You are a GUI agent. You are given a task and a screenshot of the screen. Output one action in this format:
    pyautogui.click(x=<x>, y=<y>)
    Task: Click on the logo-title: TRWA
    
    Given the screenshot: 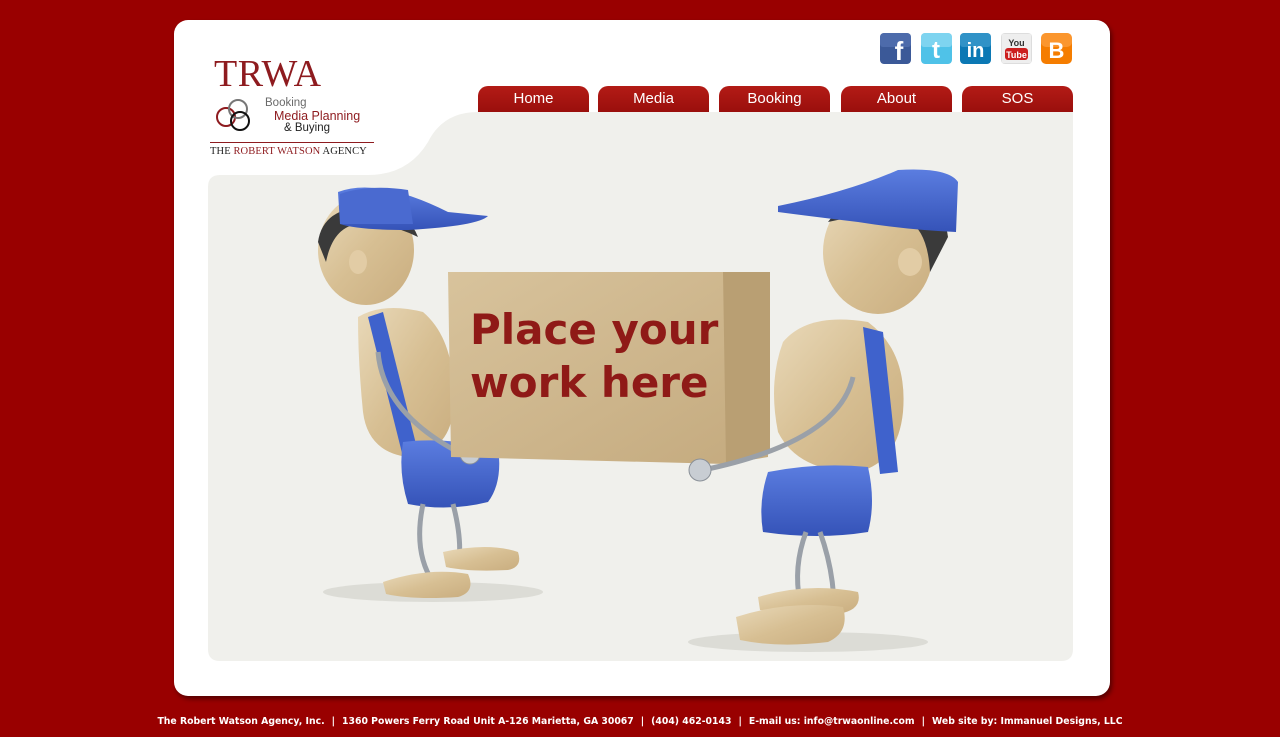 What is the action you would take?
    pyautogui.click(x=268, y=74)
    